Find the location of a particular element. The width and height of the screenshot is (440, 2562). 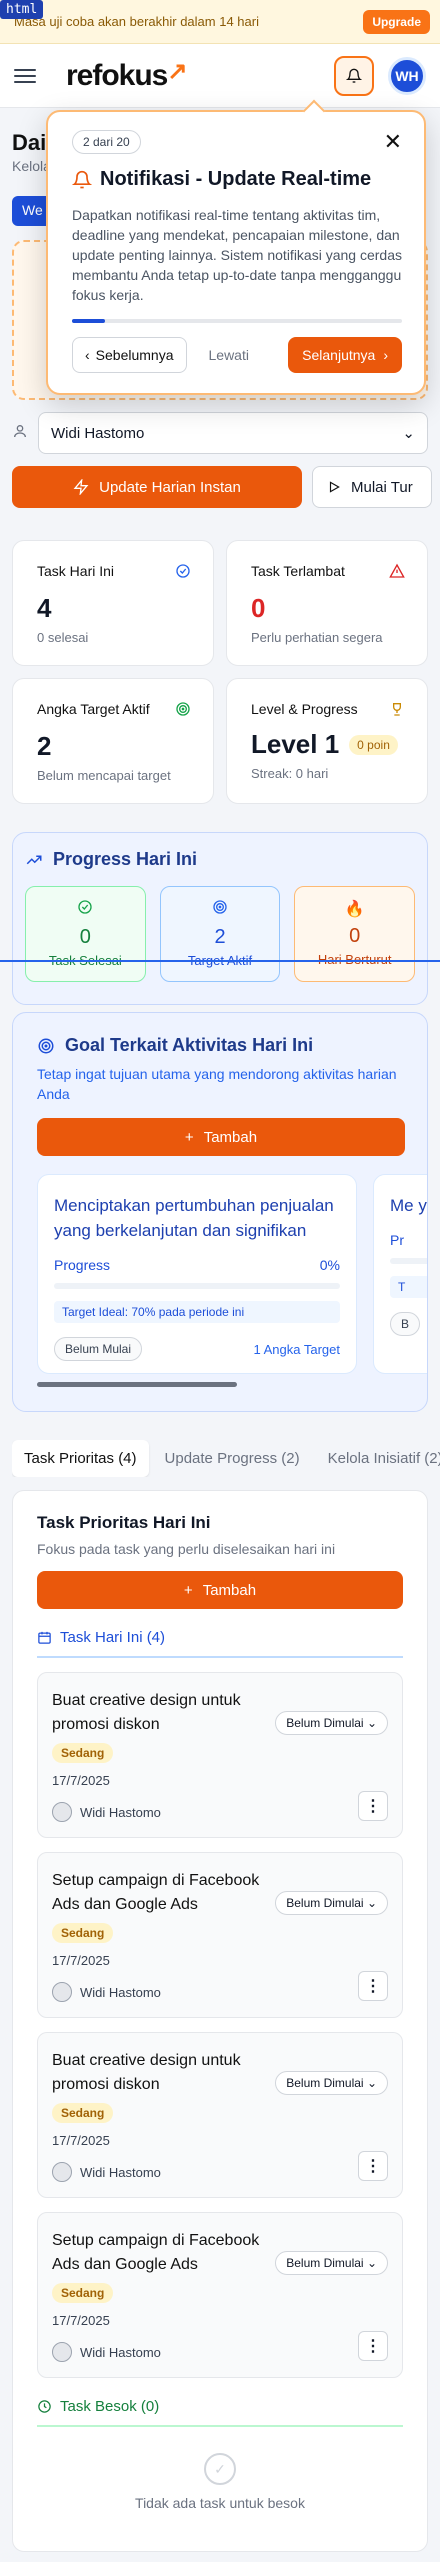

tour-progress-fill is located at coordinates (88, 321).